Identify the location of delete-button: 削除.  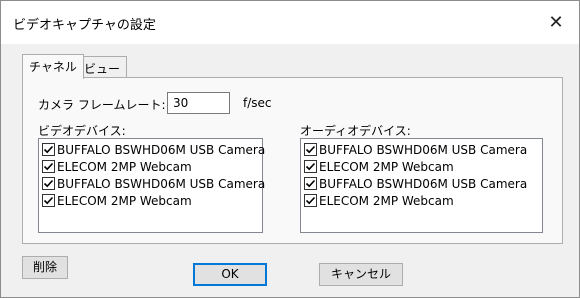
(45, 267).